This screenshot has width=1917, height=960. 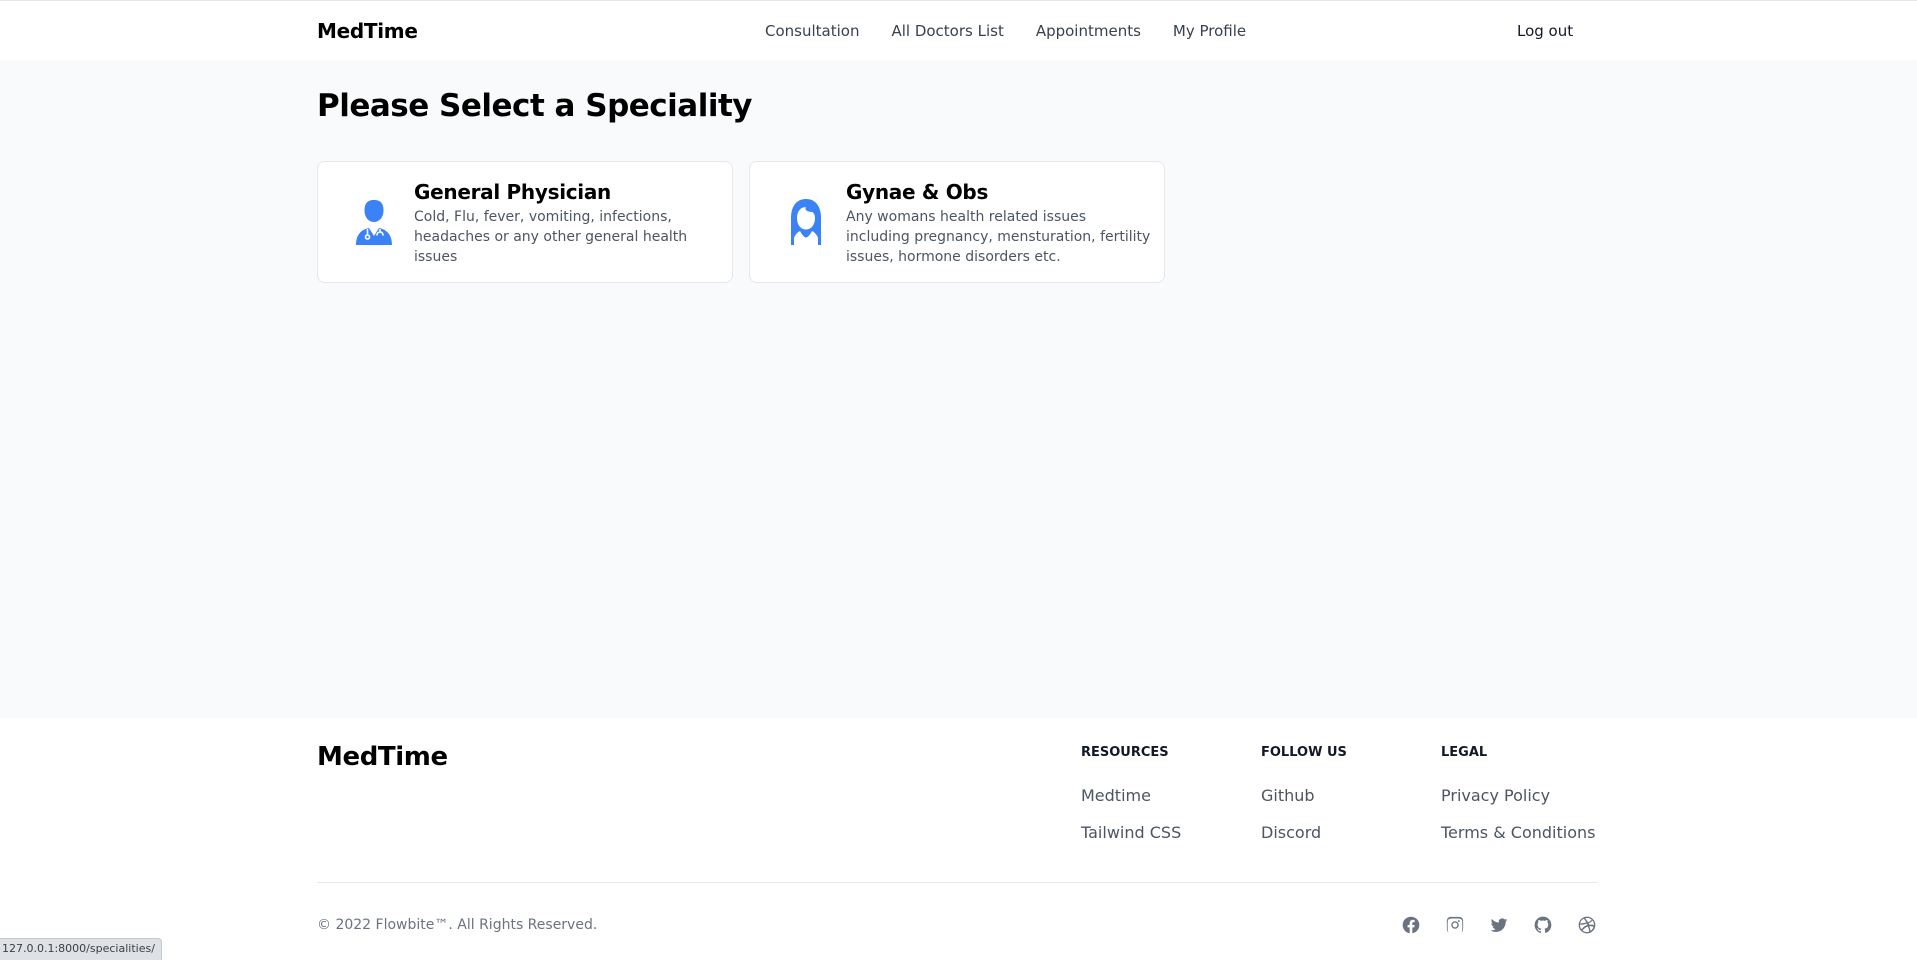 What do you see at coordinates (806, 222) in the screenshot?
I see `woman-icon` at bounding box center [806, 222].